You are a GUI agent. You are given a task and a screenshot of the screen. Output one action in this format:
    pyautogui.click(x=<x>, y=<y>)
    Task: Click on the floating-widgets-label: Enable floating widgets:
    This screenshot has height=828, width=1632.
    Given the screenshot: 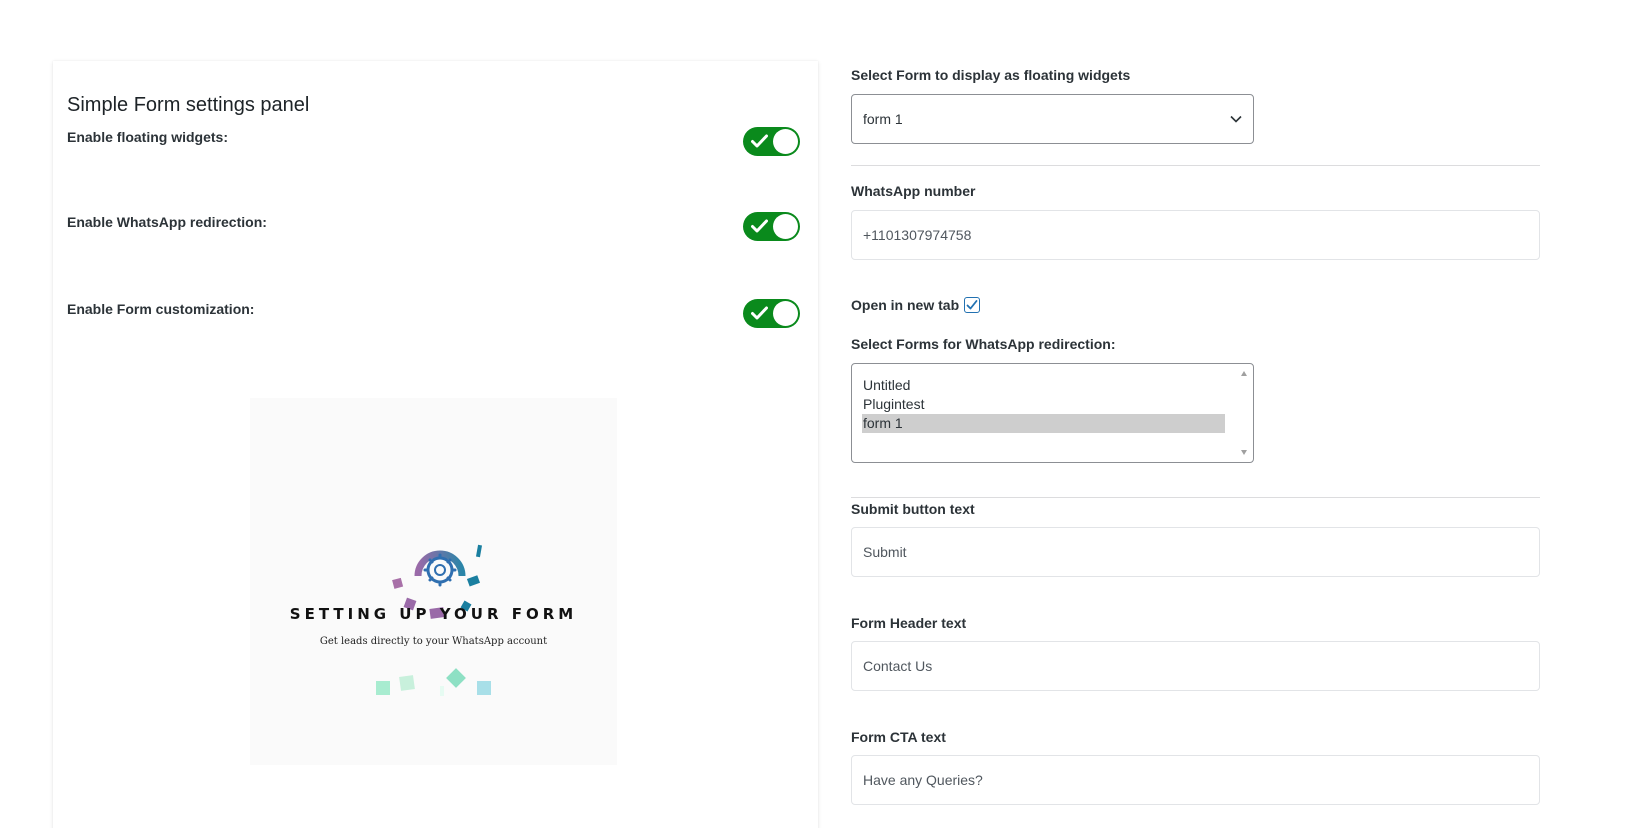 What is the action you would take?
    pyautogui.click(x=148, y=137)
    